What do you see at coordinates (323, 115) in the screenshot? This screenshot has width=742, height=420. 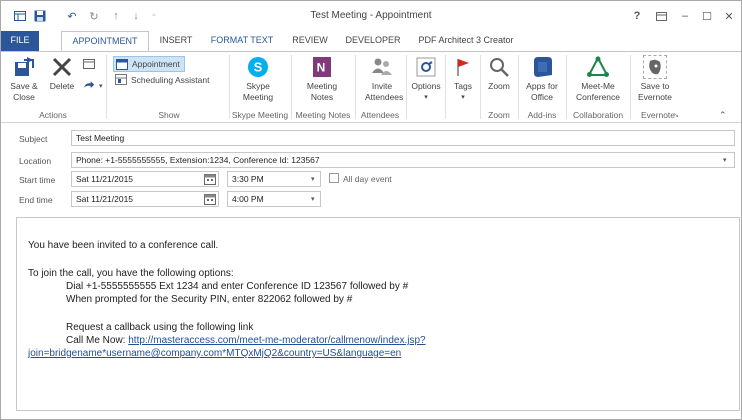 I see `group-meeting-notes-label: Meeting Notes` at bounding box center [323, 115].